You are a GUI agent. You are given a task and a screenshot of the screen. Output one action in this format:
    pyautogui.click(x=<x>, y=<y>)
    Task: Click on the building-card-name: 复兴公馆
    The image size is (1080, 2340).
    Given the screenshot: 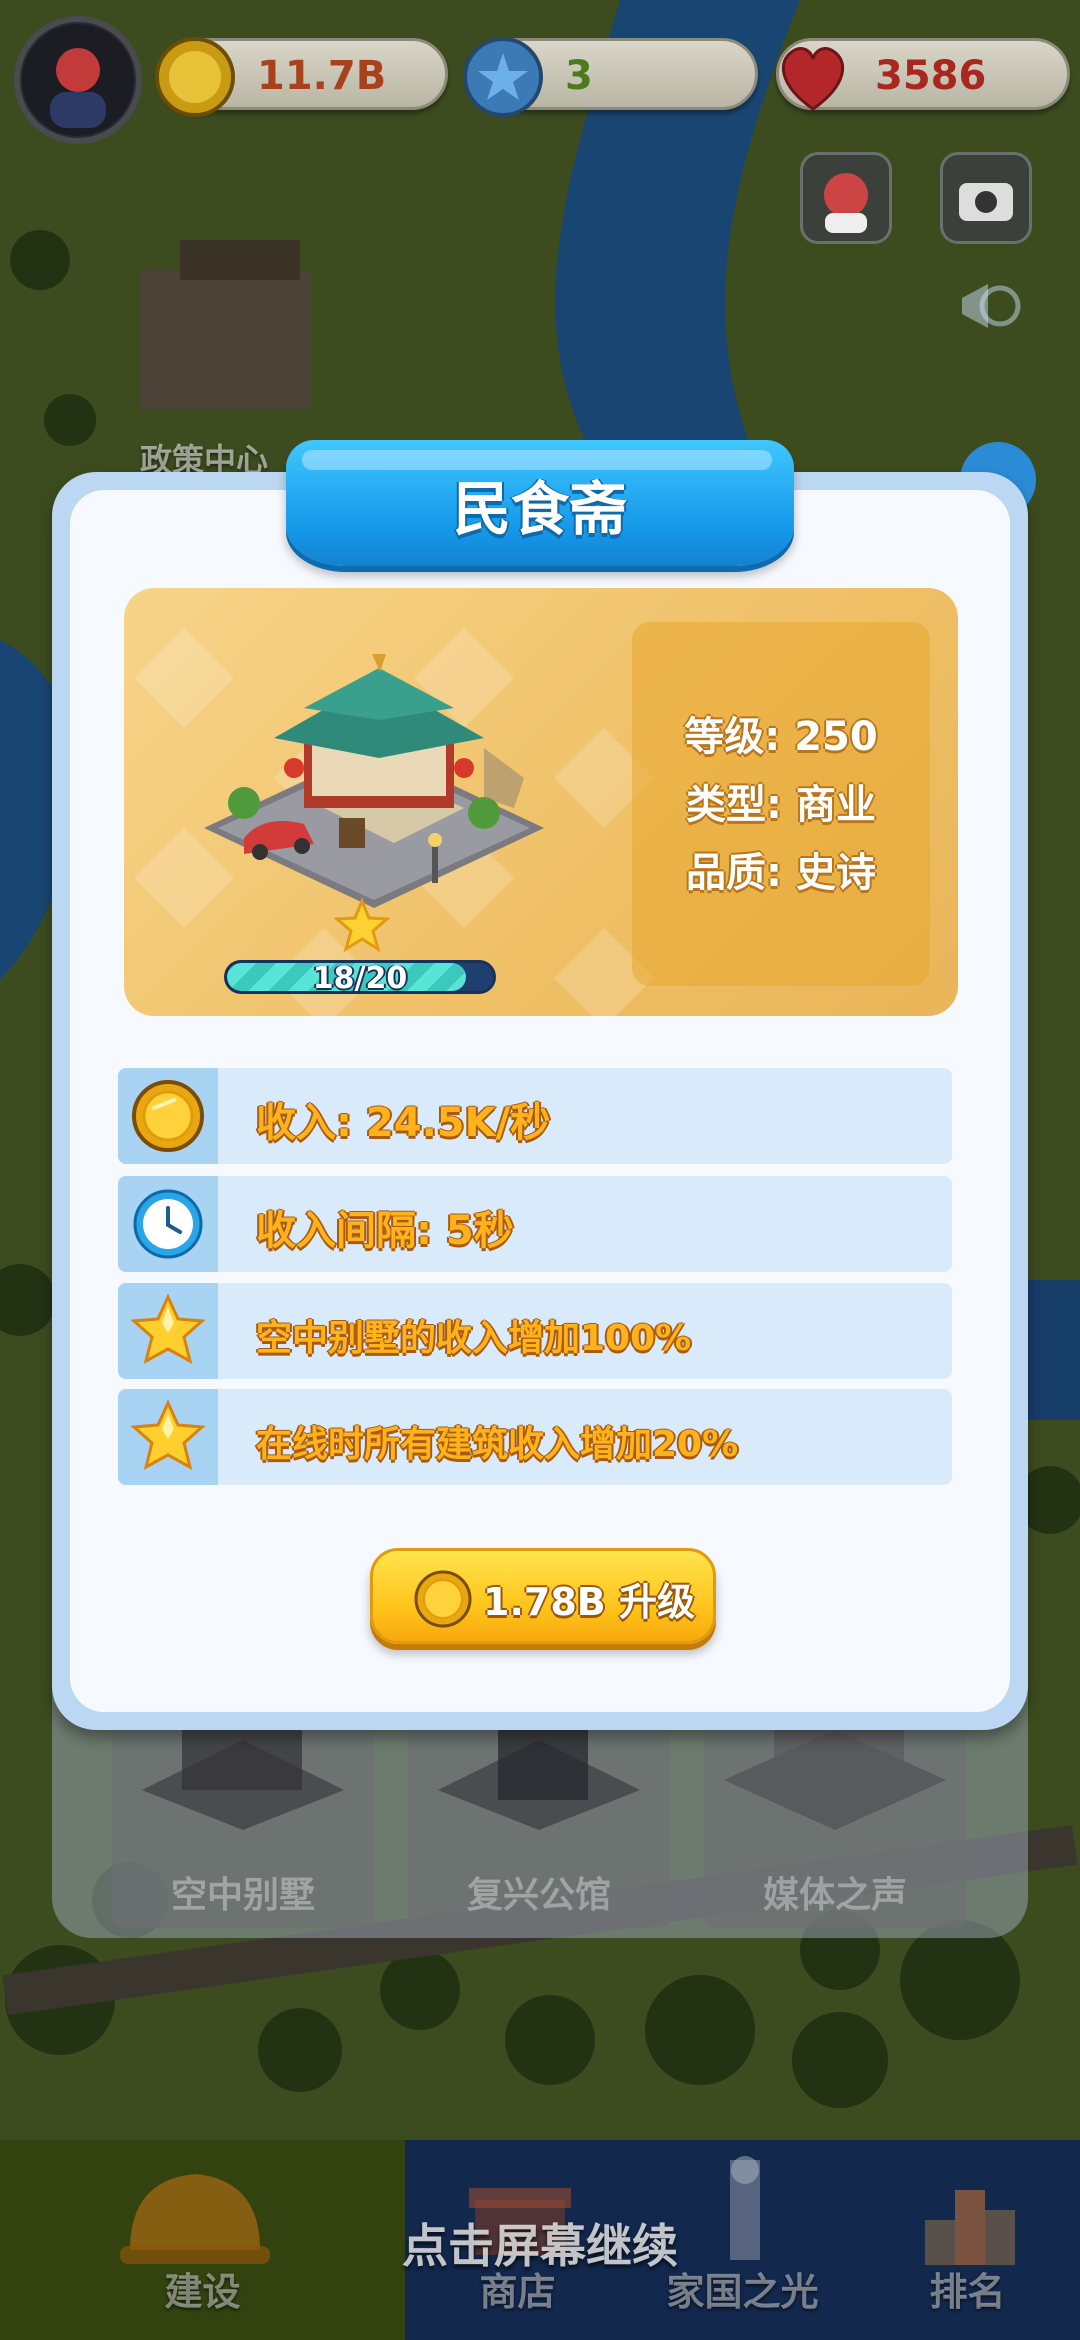 What is the action you would take?
    pyautogui.click(x=538, y=1895)
    